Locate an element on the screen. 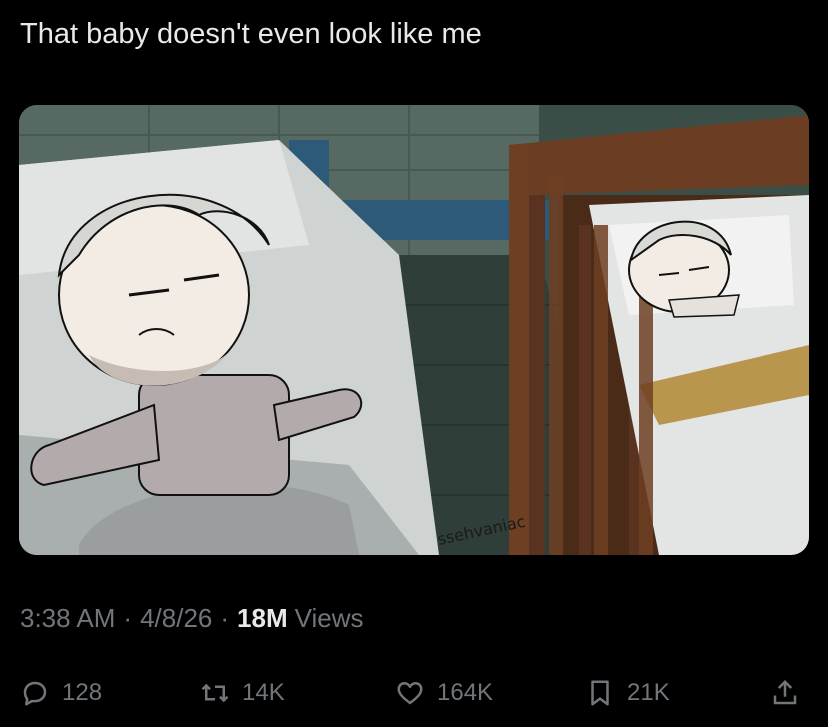 The image size is (828, 727). repost-button: 14K is located at coordinates (242, 693).